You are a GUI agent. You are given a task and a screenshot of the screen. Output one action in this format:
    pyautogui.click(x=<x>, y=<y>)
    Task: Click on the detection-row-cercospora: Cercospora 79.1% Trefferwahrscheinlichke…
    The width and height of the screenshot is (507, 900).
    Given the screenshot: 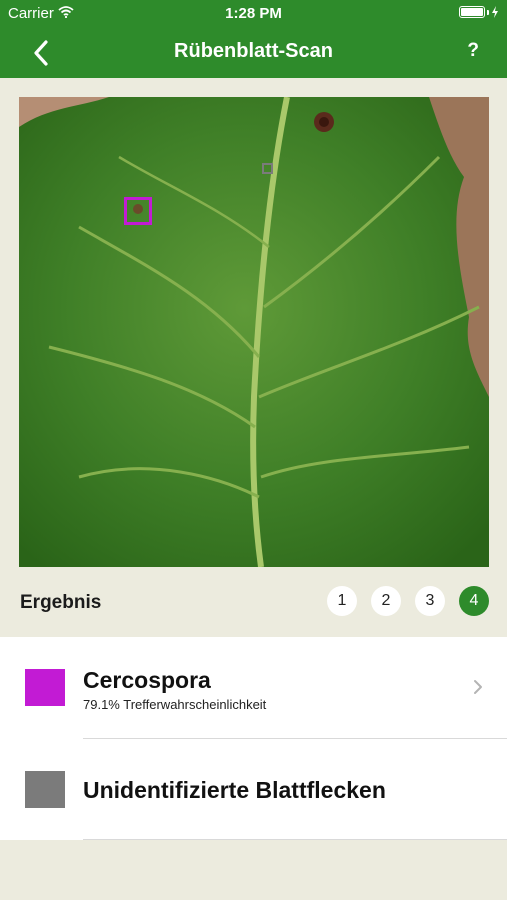 What is the action you would take?
    pyautogui.click(x=253, y=687)
    